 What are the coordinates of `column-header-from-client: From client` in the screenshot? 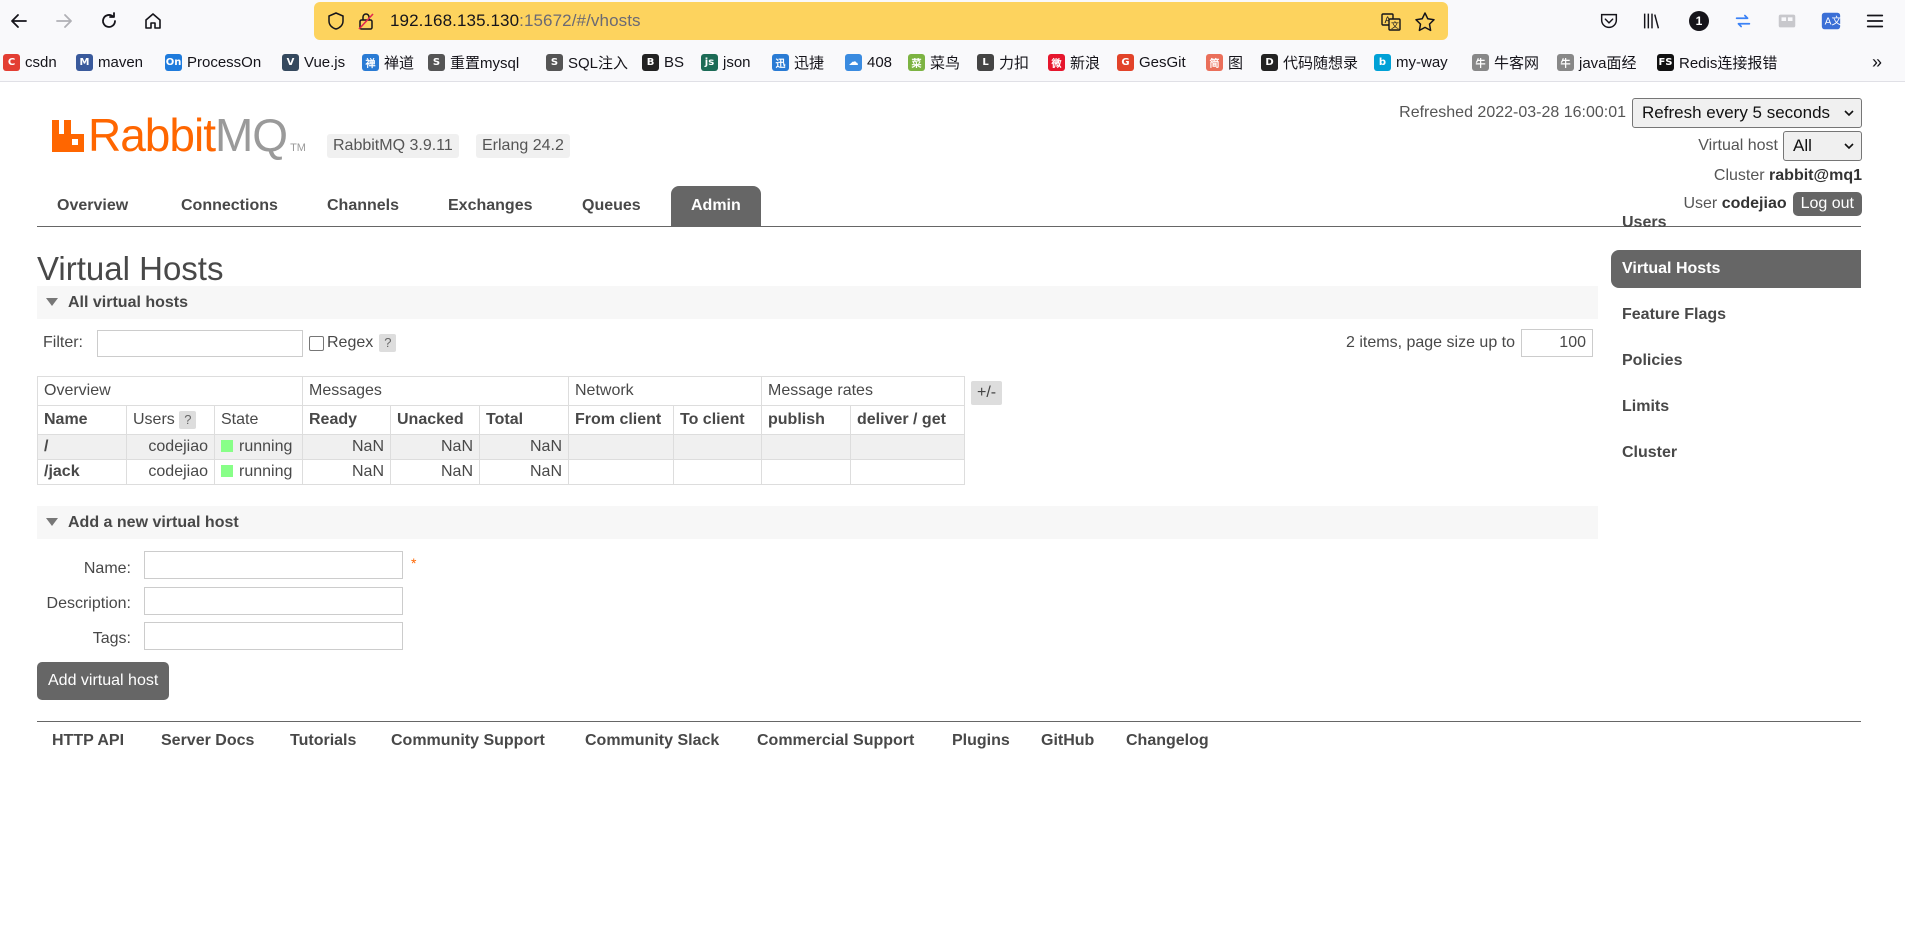 It's located at (621, 420).